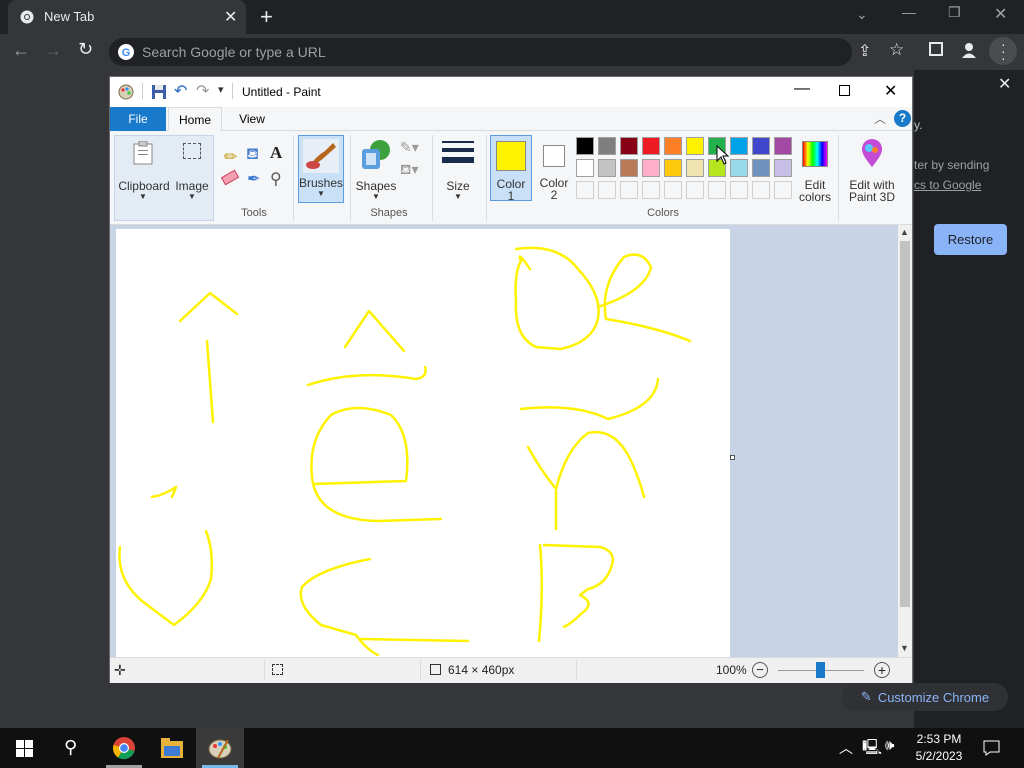 The height and width of the screenshot is (768, 1024). What do you see at coordinates (925, 697) in the screenshot?
I see `customize-chrome-button: ✎ Customize Chrome` at bounding box center [925, 697].